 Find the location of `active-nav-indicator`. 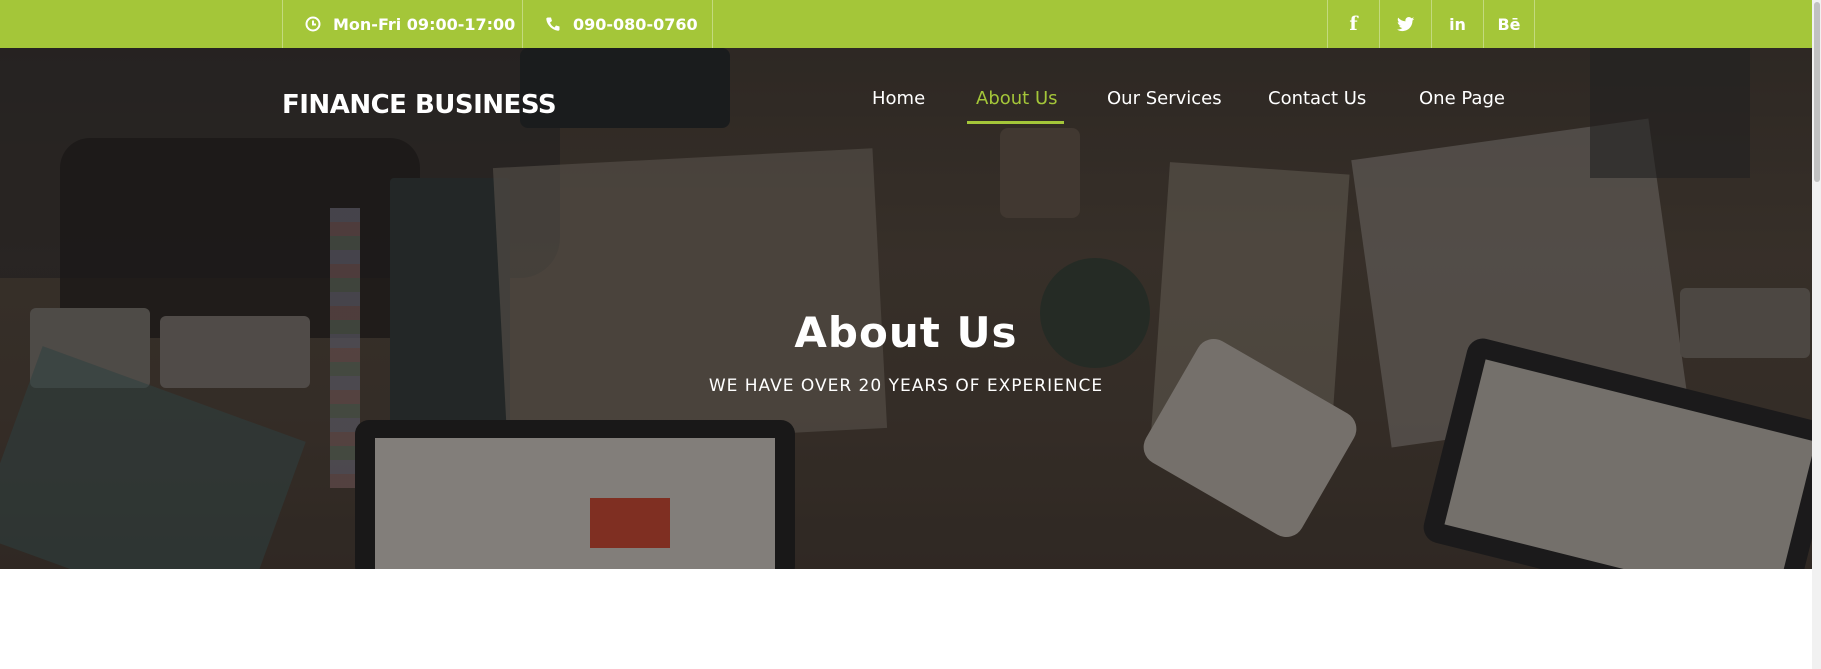

active-nav-indicator is located at coordinates (1015, 122).